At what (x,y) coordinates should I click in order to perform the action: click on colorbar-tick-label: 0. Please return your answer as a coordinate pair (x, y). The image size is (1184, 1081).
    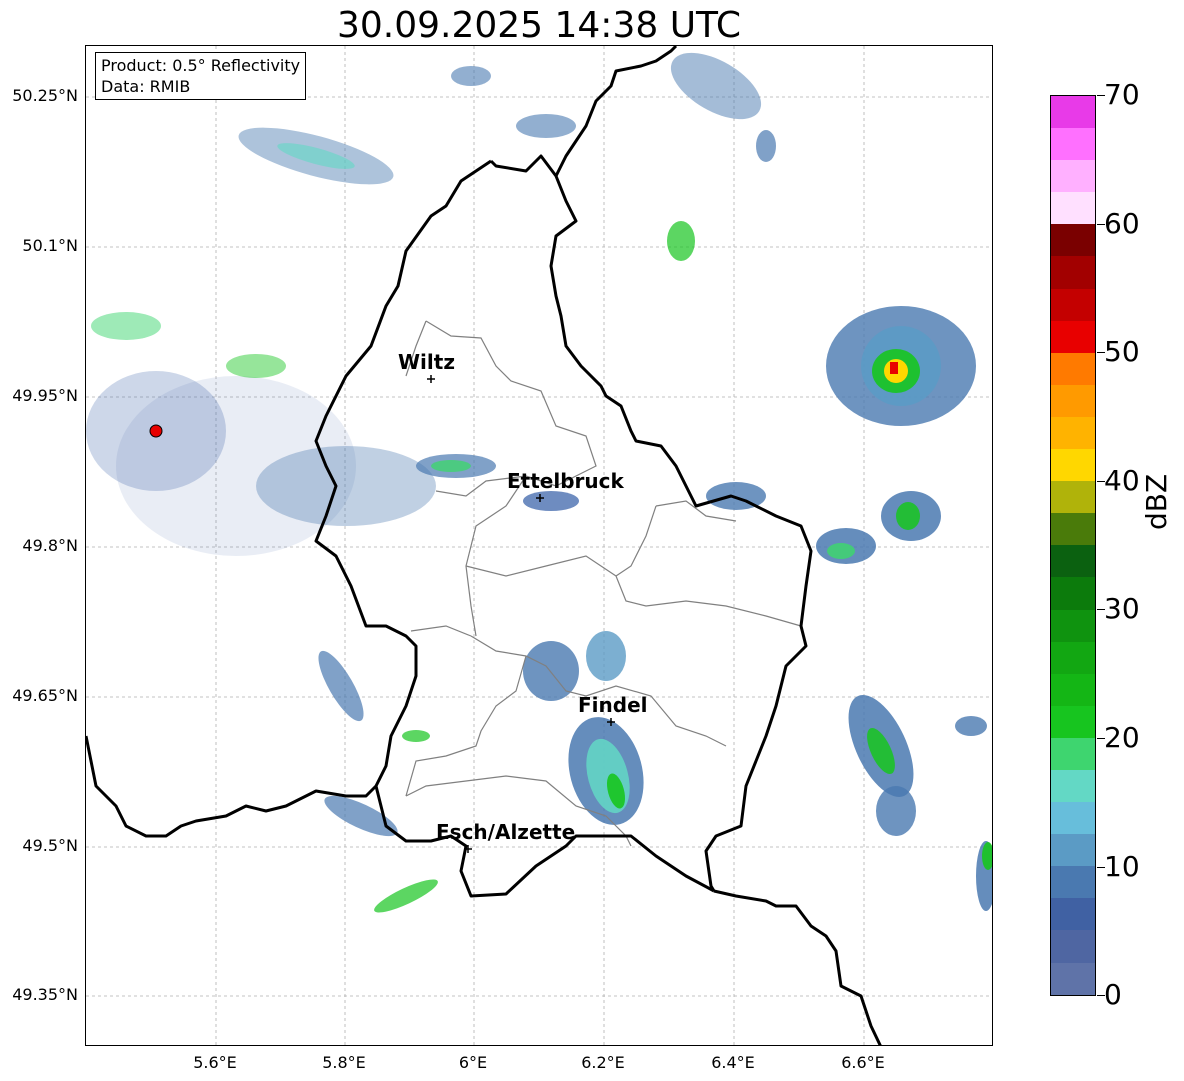
    Looking at the image, I should click on (1113, 994).